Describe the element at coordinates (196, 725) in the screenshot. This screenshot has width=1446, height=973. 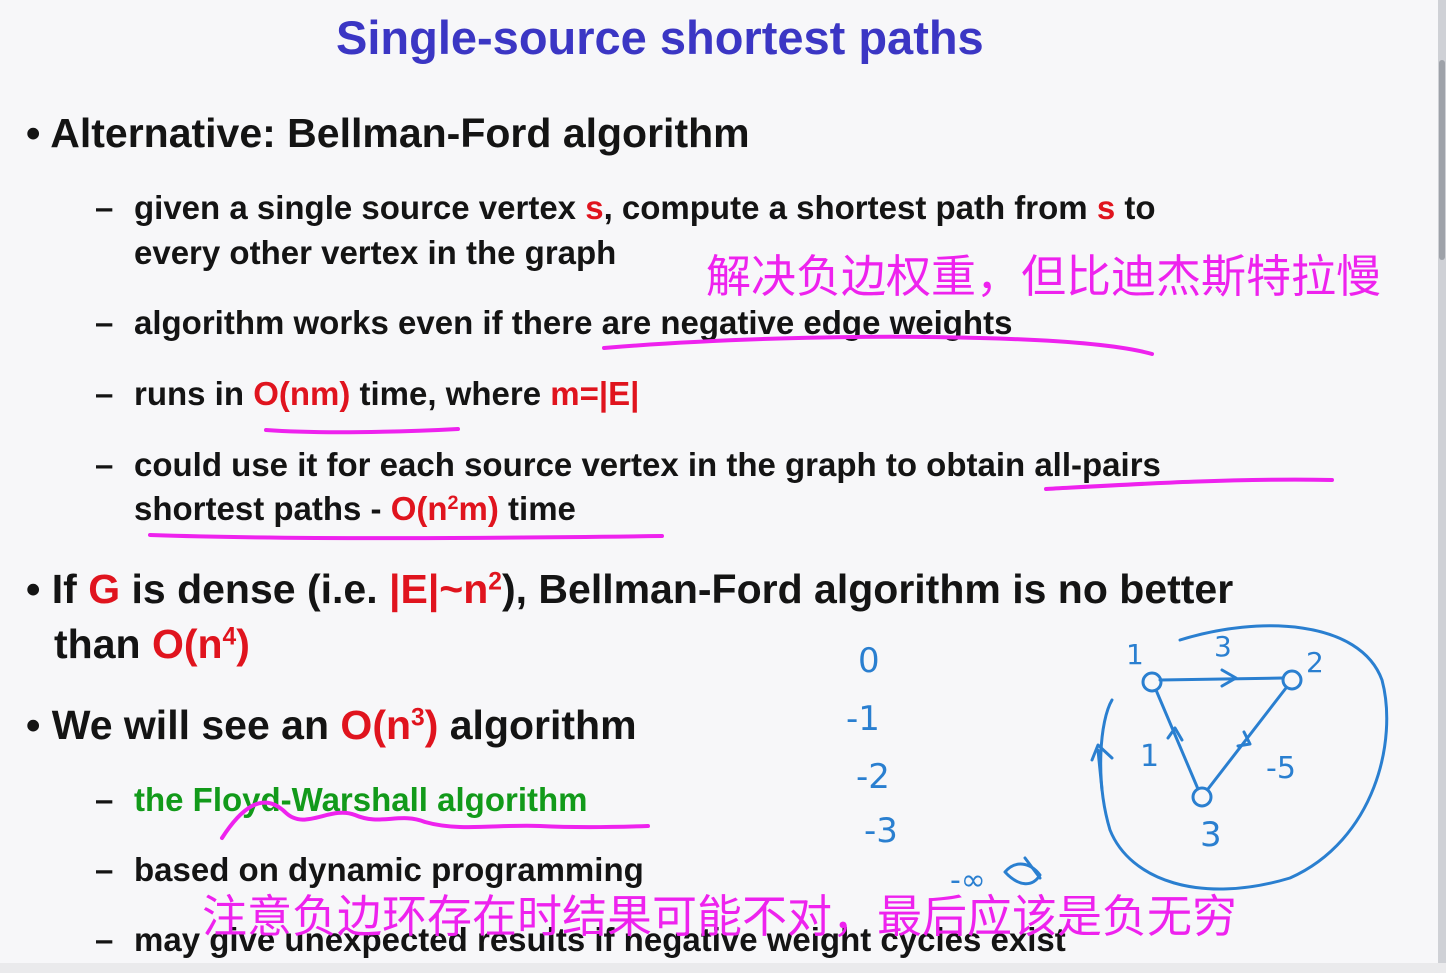
I see `text: We will see an` at that location.